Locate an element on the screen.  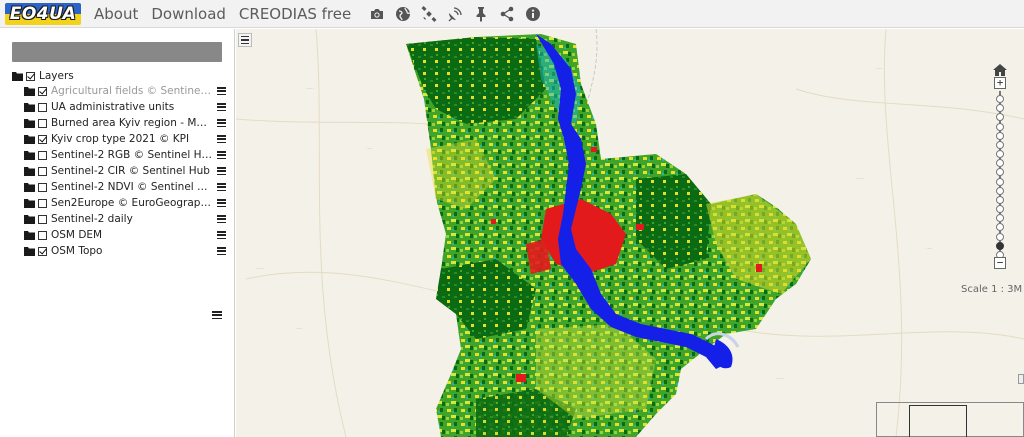
layer-item: UA administrative units is located at coordinates (125, 107).